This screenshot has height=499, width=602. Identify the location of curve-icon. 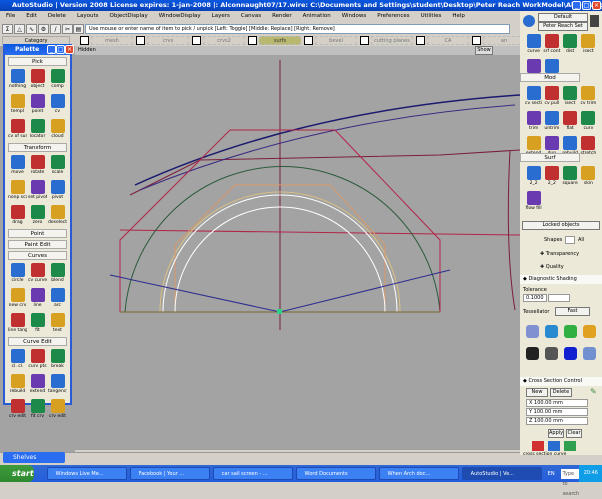
(570, 446).